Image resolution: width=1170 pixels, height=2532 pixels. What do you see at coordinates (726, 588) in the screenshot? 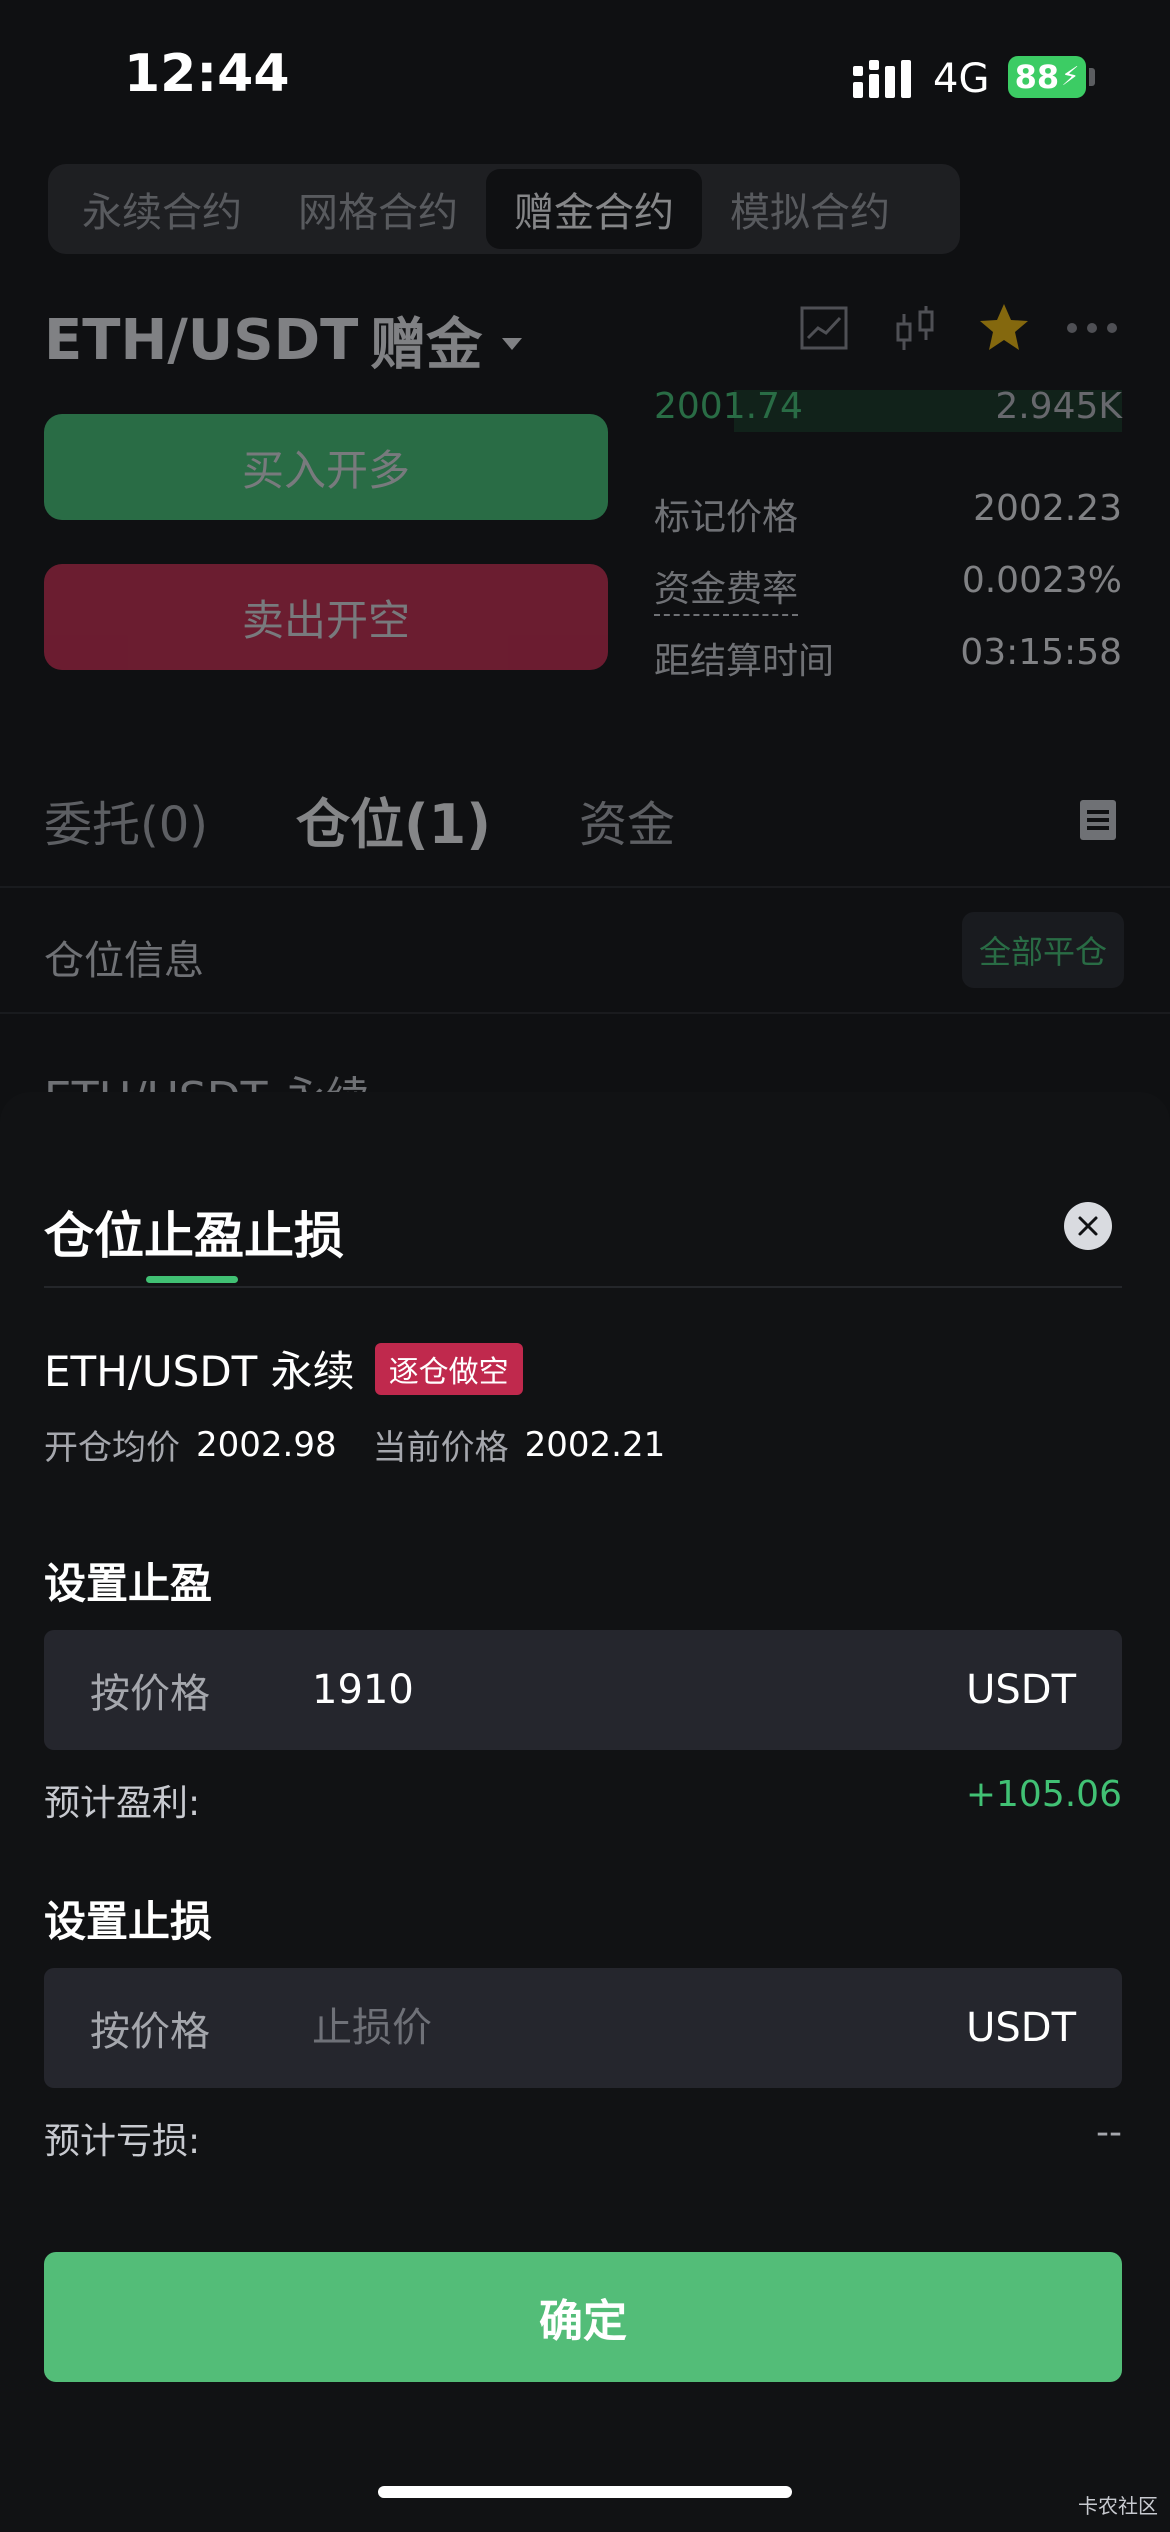
I see `stat-label: 资金费率` at bounding box center [726, 588].